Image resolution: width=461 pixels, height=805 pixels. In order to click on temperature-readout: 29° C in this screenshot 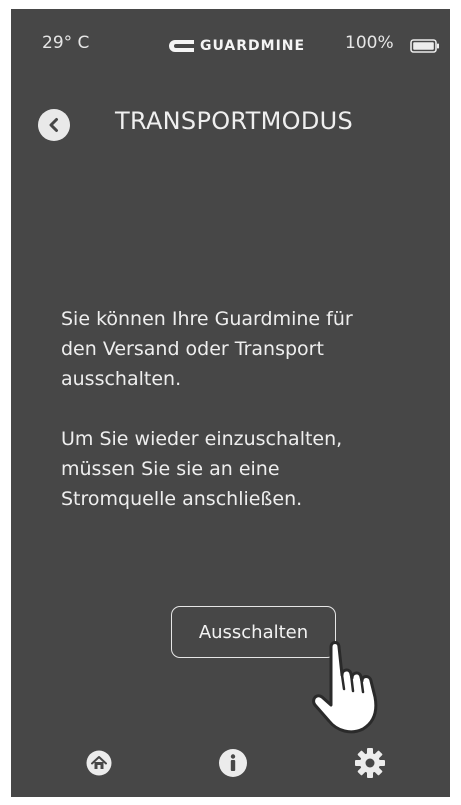, I will do `click(66, 43)`.